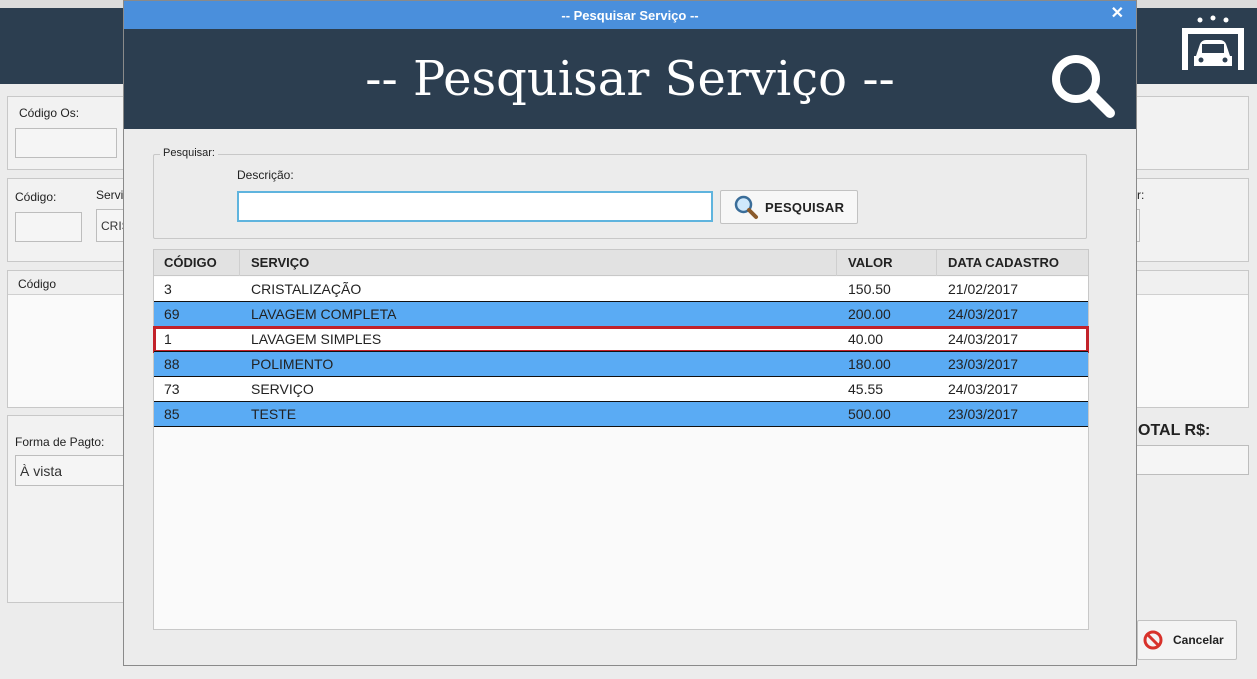 This screenshot has height=679, width=1257. What do you see at coordinates (1174, 430) in the screenshot?
I see `total-label: OTAL R$:` at bounding box center [1174, 430].